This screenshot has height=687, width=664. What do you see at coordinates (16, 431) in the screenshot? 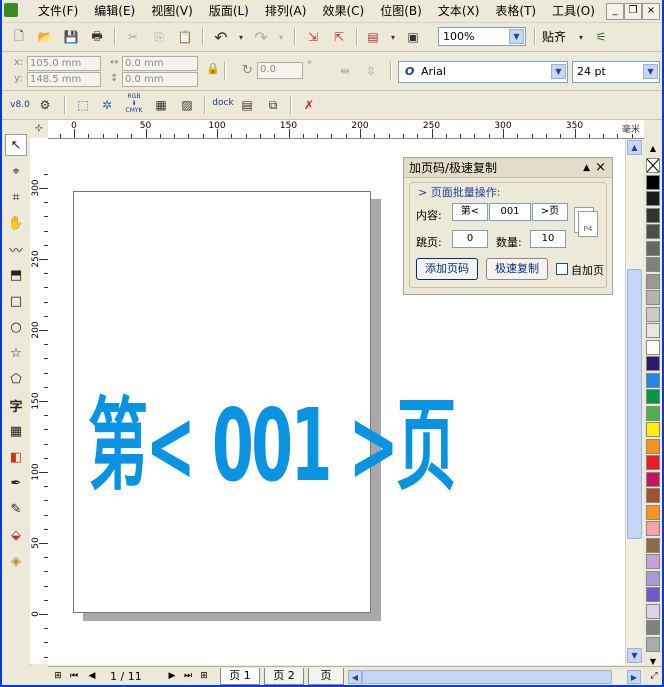
I see `table-tool-icon: ▦` at bounding box center [16, 431].